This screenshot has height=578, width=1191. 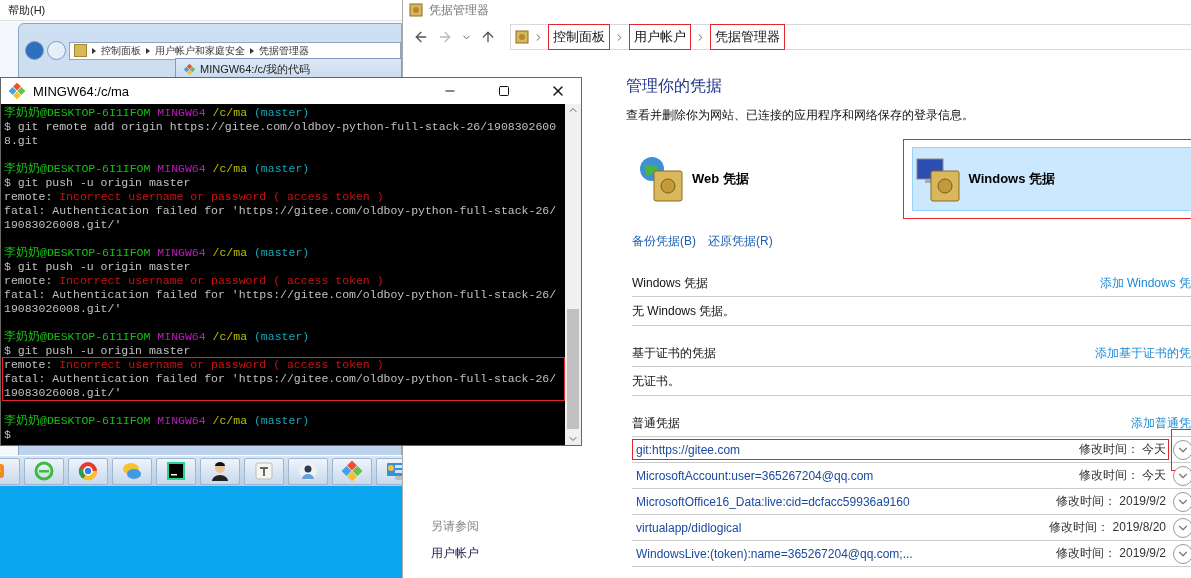 What do you see at coordinates (421, 37) in the screenshot?
I see `back-arrow-icon` at bounding box center [421, 37].